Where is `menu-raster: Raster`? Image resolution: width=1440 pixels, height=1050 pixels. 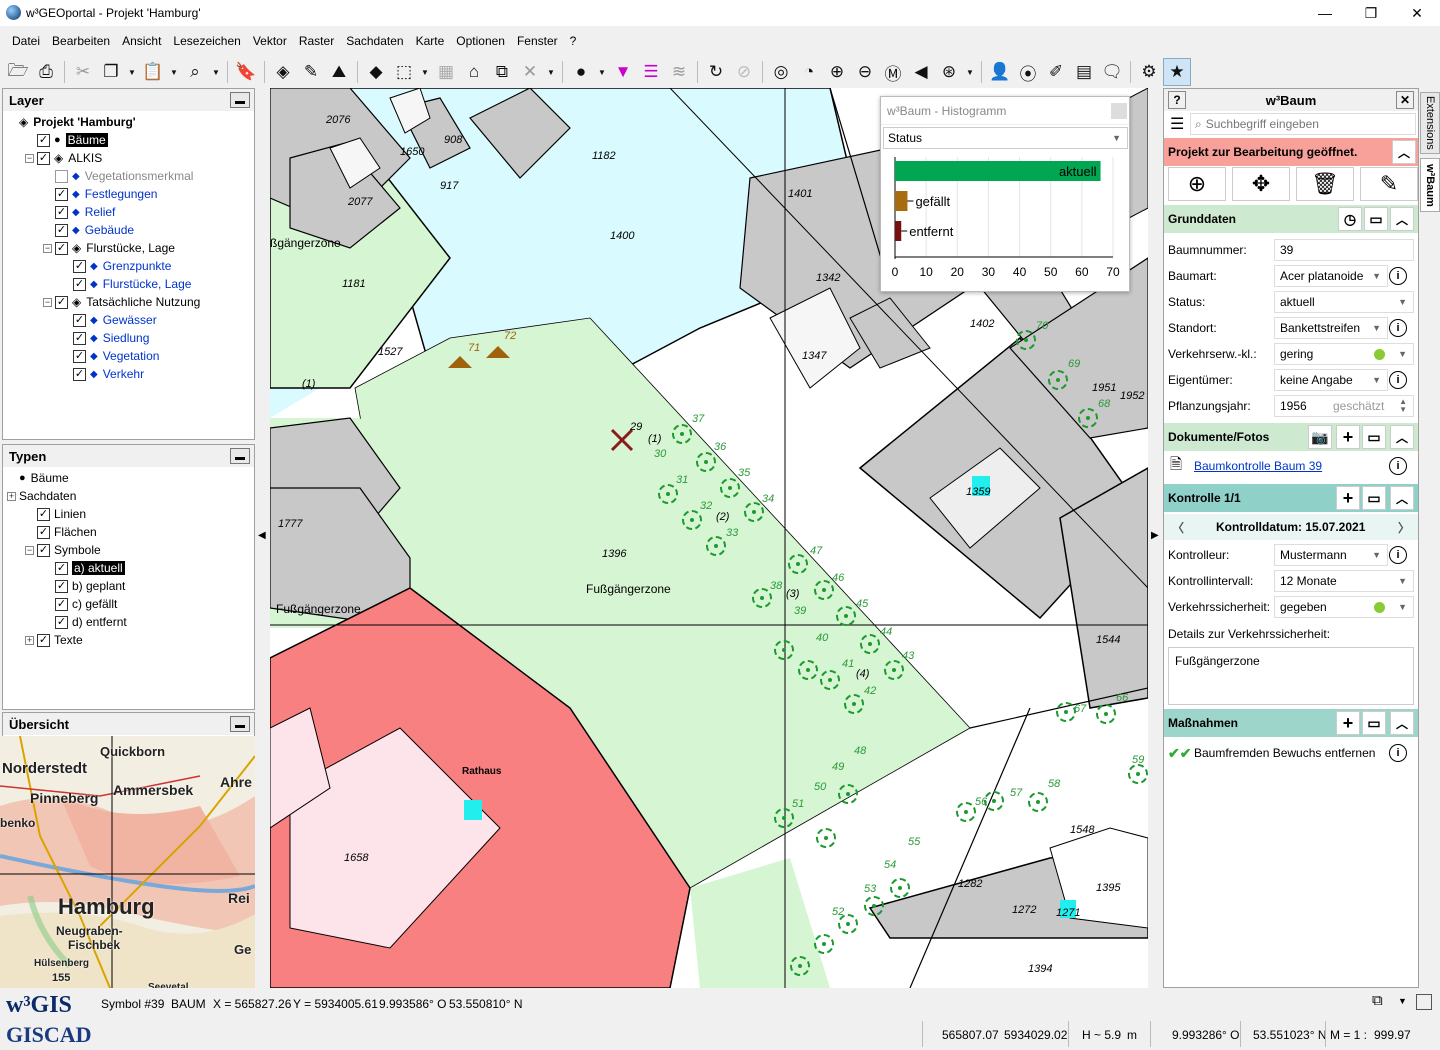
menu-raster: Raster is located at coordinates (316, 41).